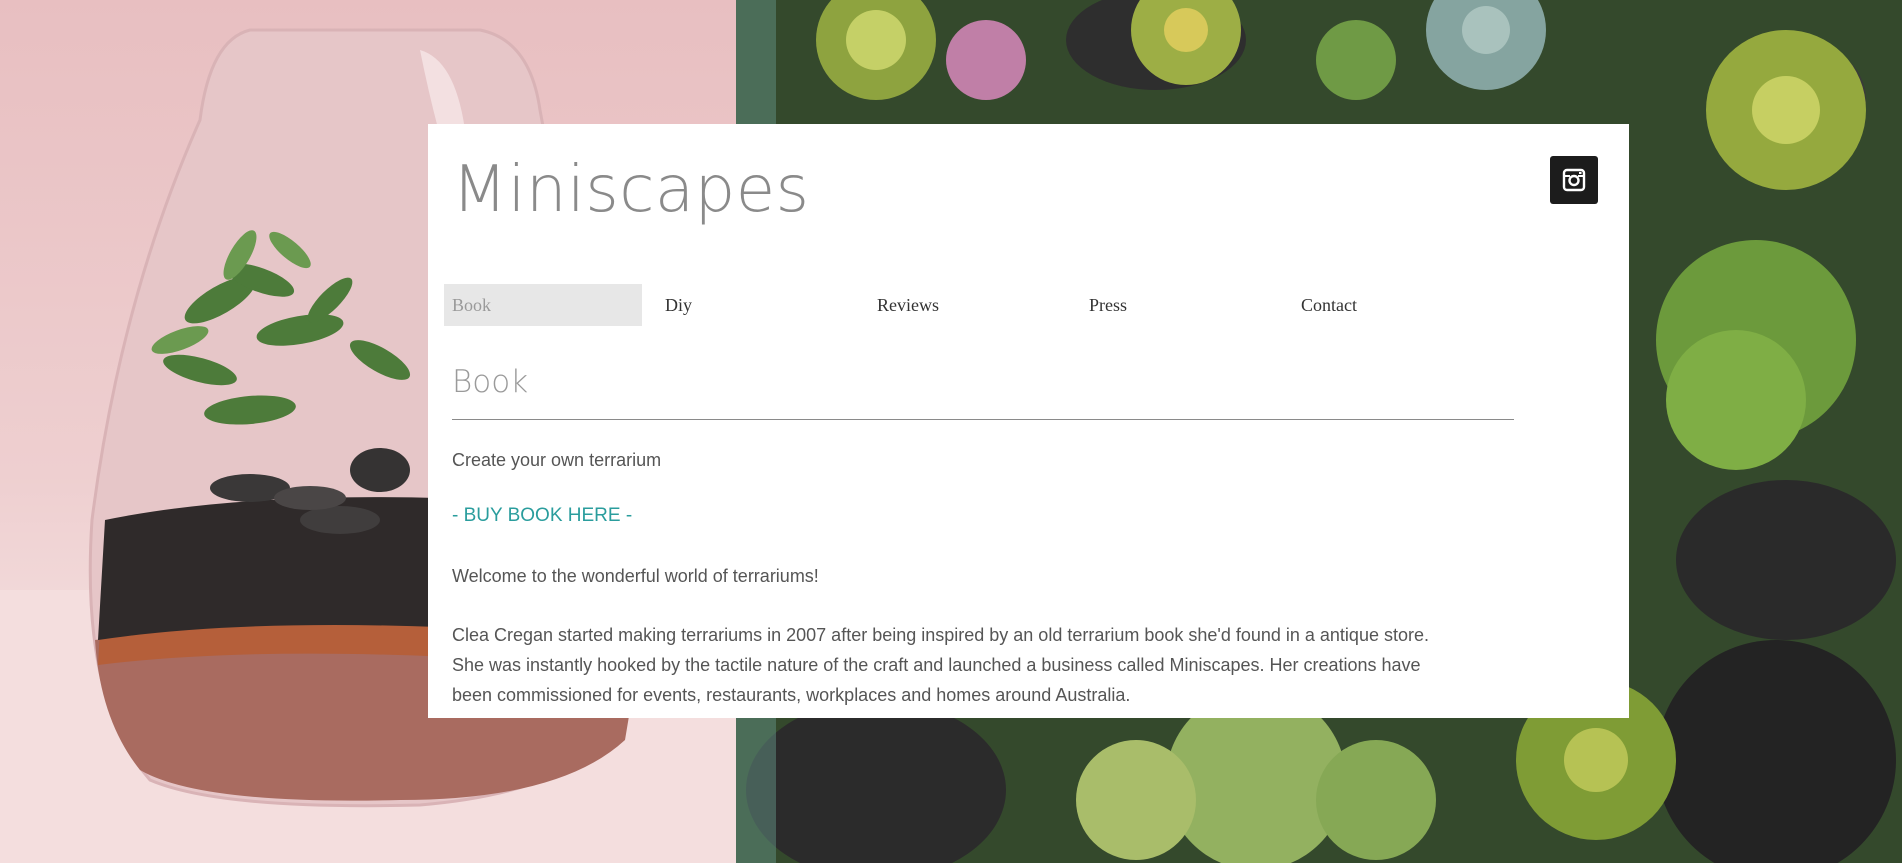 The width and height of the screenshot is (1902, 863). What do you see at coordinates (490, 382) in the screenshot?
I see `page-heading: Book` at bounding box center [490, 382].